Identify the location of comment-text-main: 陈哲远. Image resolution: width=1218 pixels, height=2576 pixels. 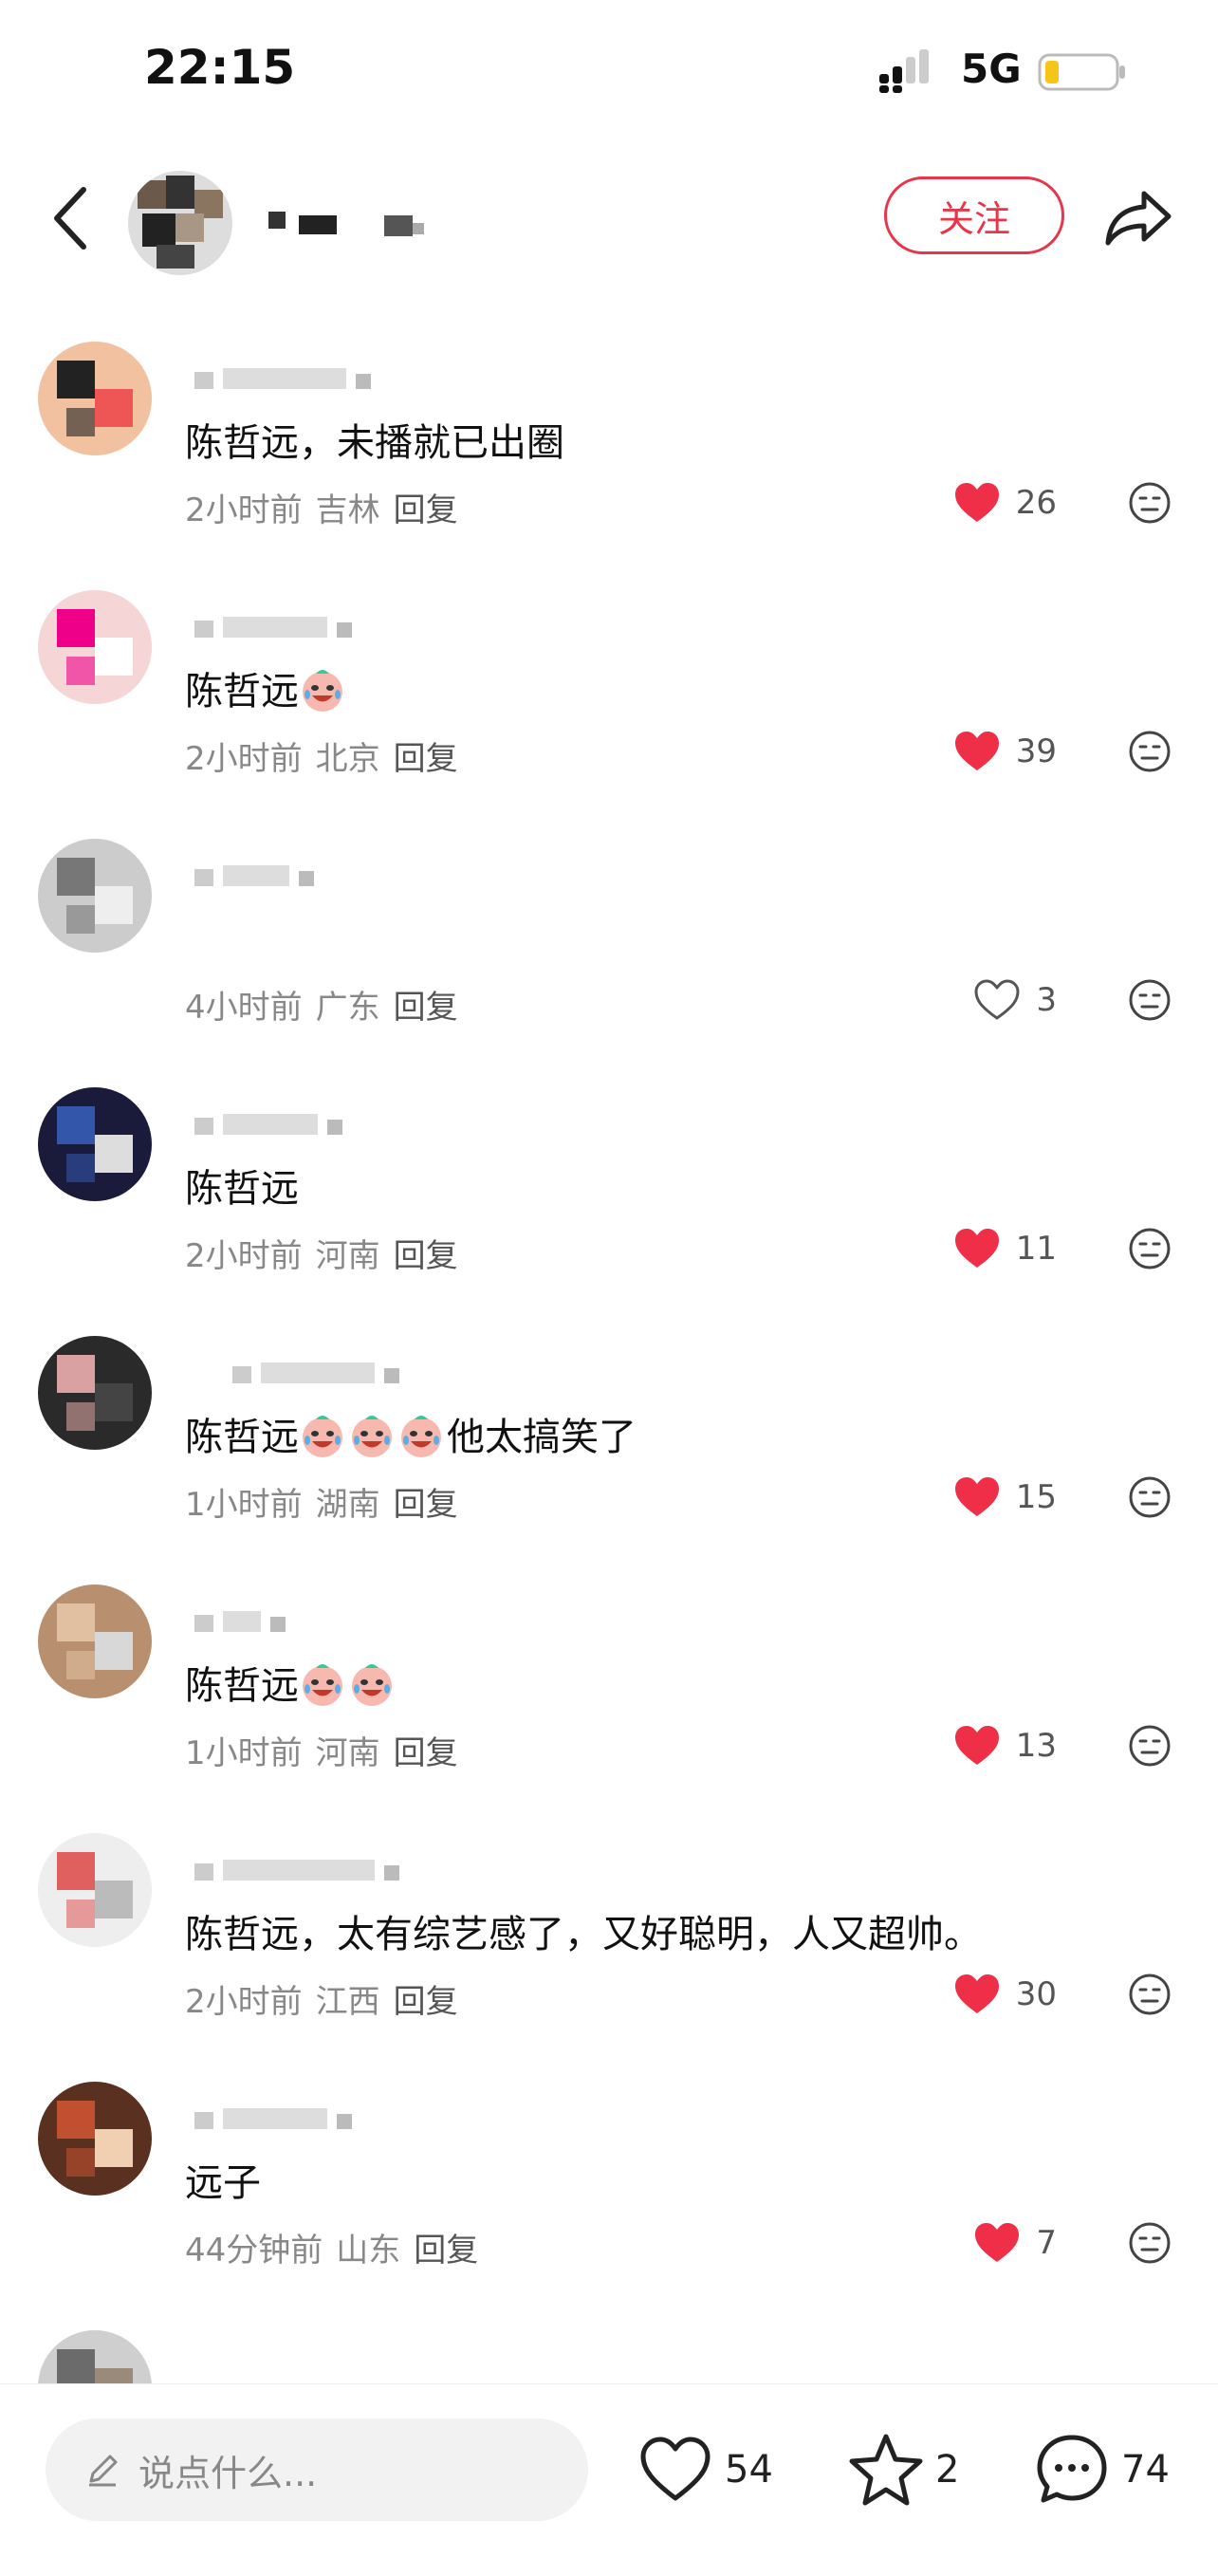
(242, 1686).